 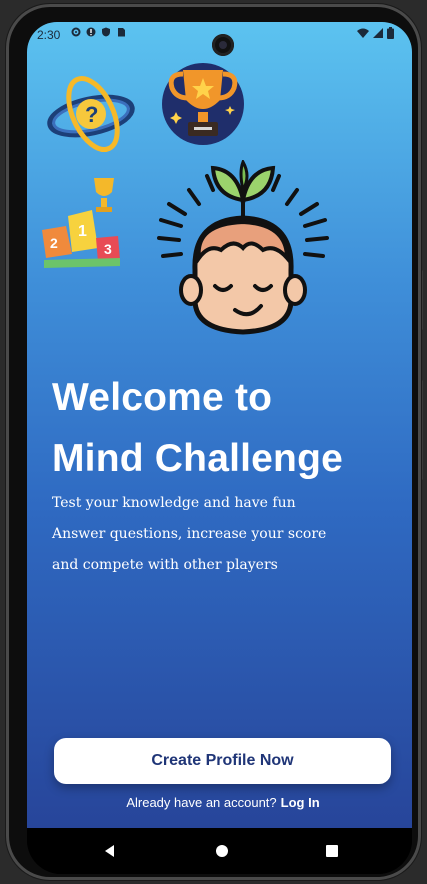 I want to click on status-time: 2:30, so click(x=49, y=35).